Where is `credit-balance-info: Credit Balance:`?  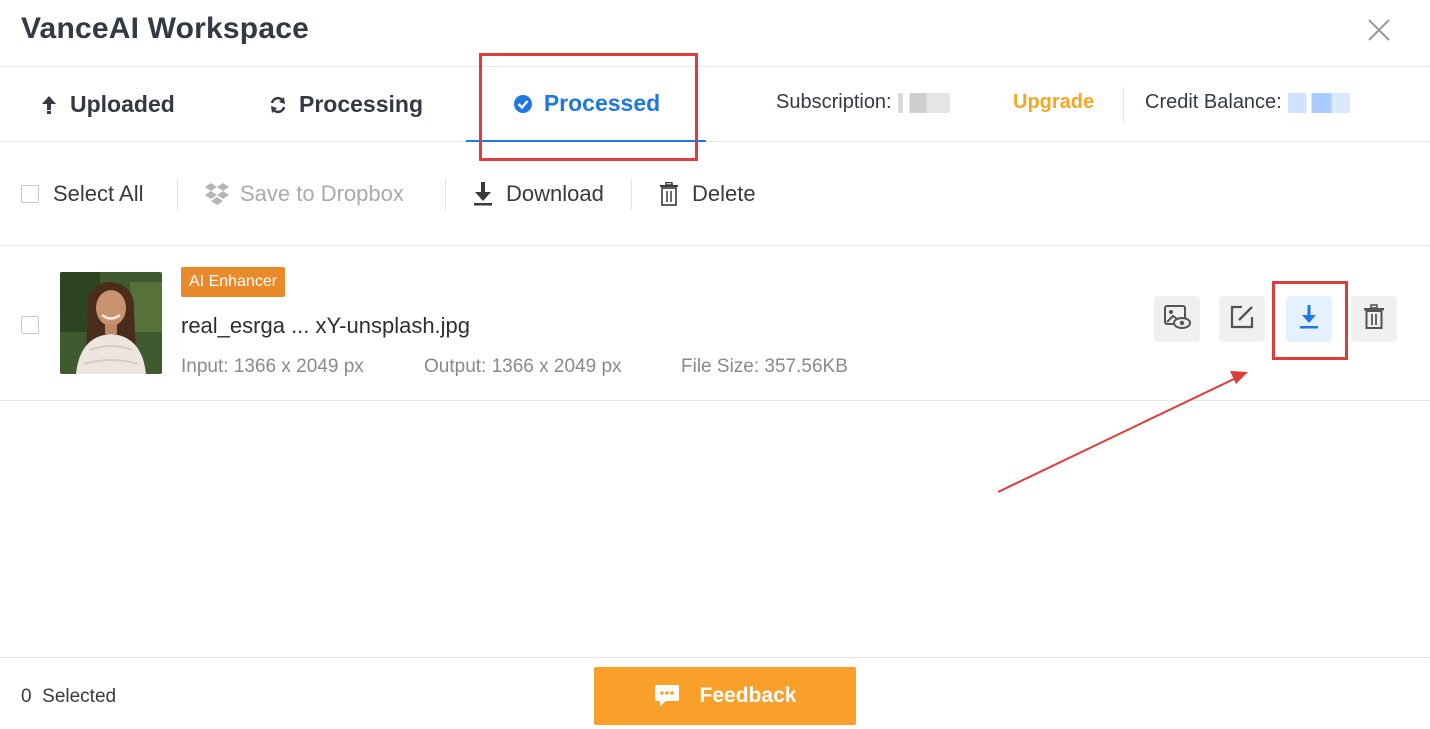
credit-balance-info: Credit Balance: is located at coordinates (1247, 102).